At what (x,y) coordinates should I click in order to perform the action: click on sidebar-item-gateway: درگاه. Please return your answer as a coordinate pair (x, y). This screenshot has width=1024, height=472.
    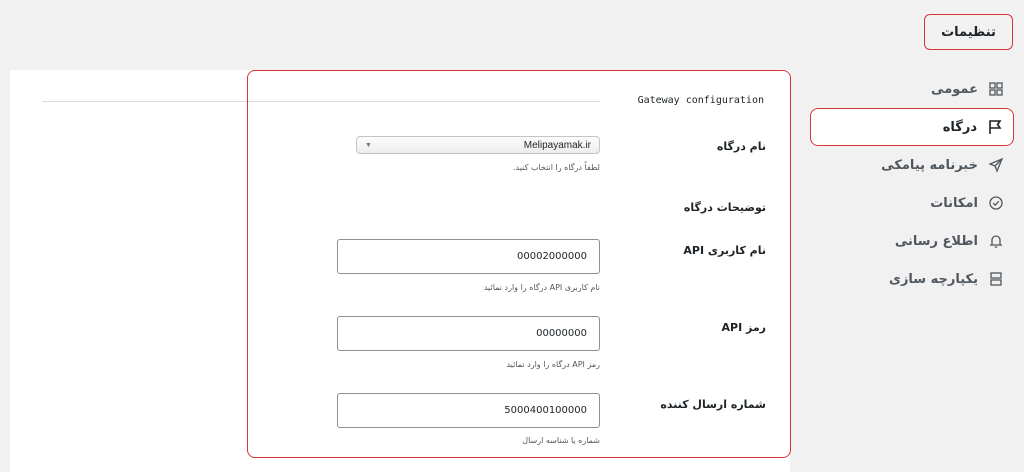
    Looking at the image, I should click on (912, 127).